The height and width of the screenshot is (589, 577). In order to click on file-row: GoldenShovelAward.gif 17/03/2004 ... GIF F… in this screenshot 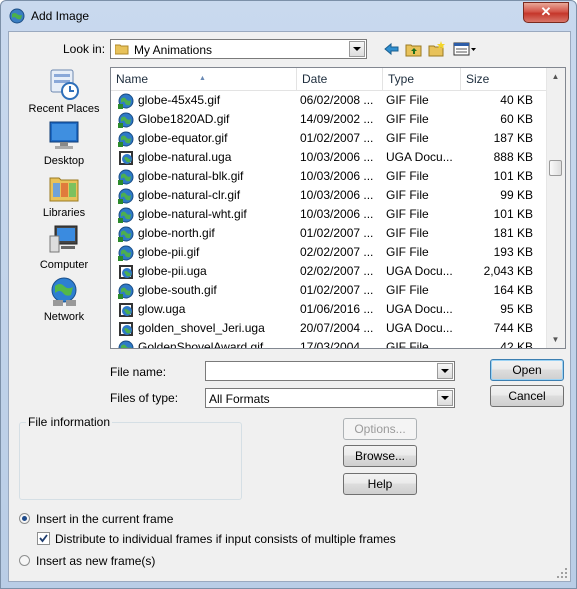, I will do `click(329, 343)`.